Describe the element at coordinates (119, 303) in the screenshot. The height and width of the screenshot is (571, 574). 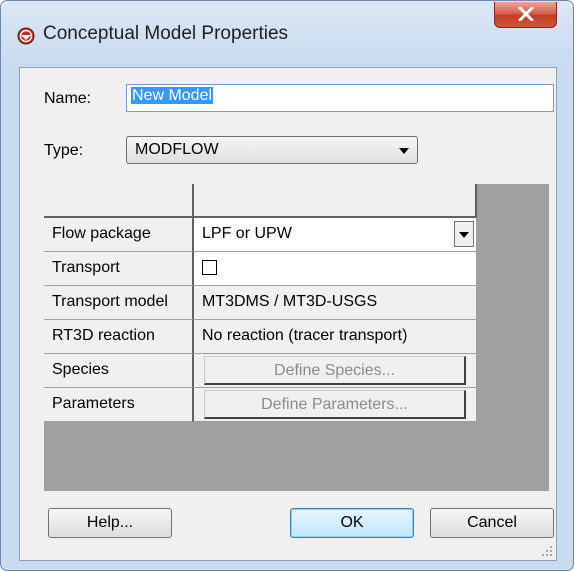
I see `row-label-transport-model: Transport model` at that location.